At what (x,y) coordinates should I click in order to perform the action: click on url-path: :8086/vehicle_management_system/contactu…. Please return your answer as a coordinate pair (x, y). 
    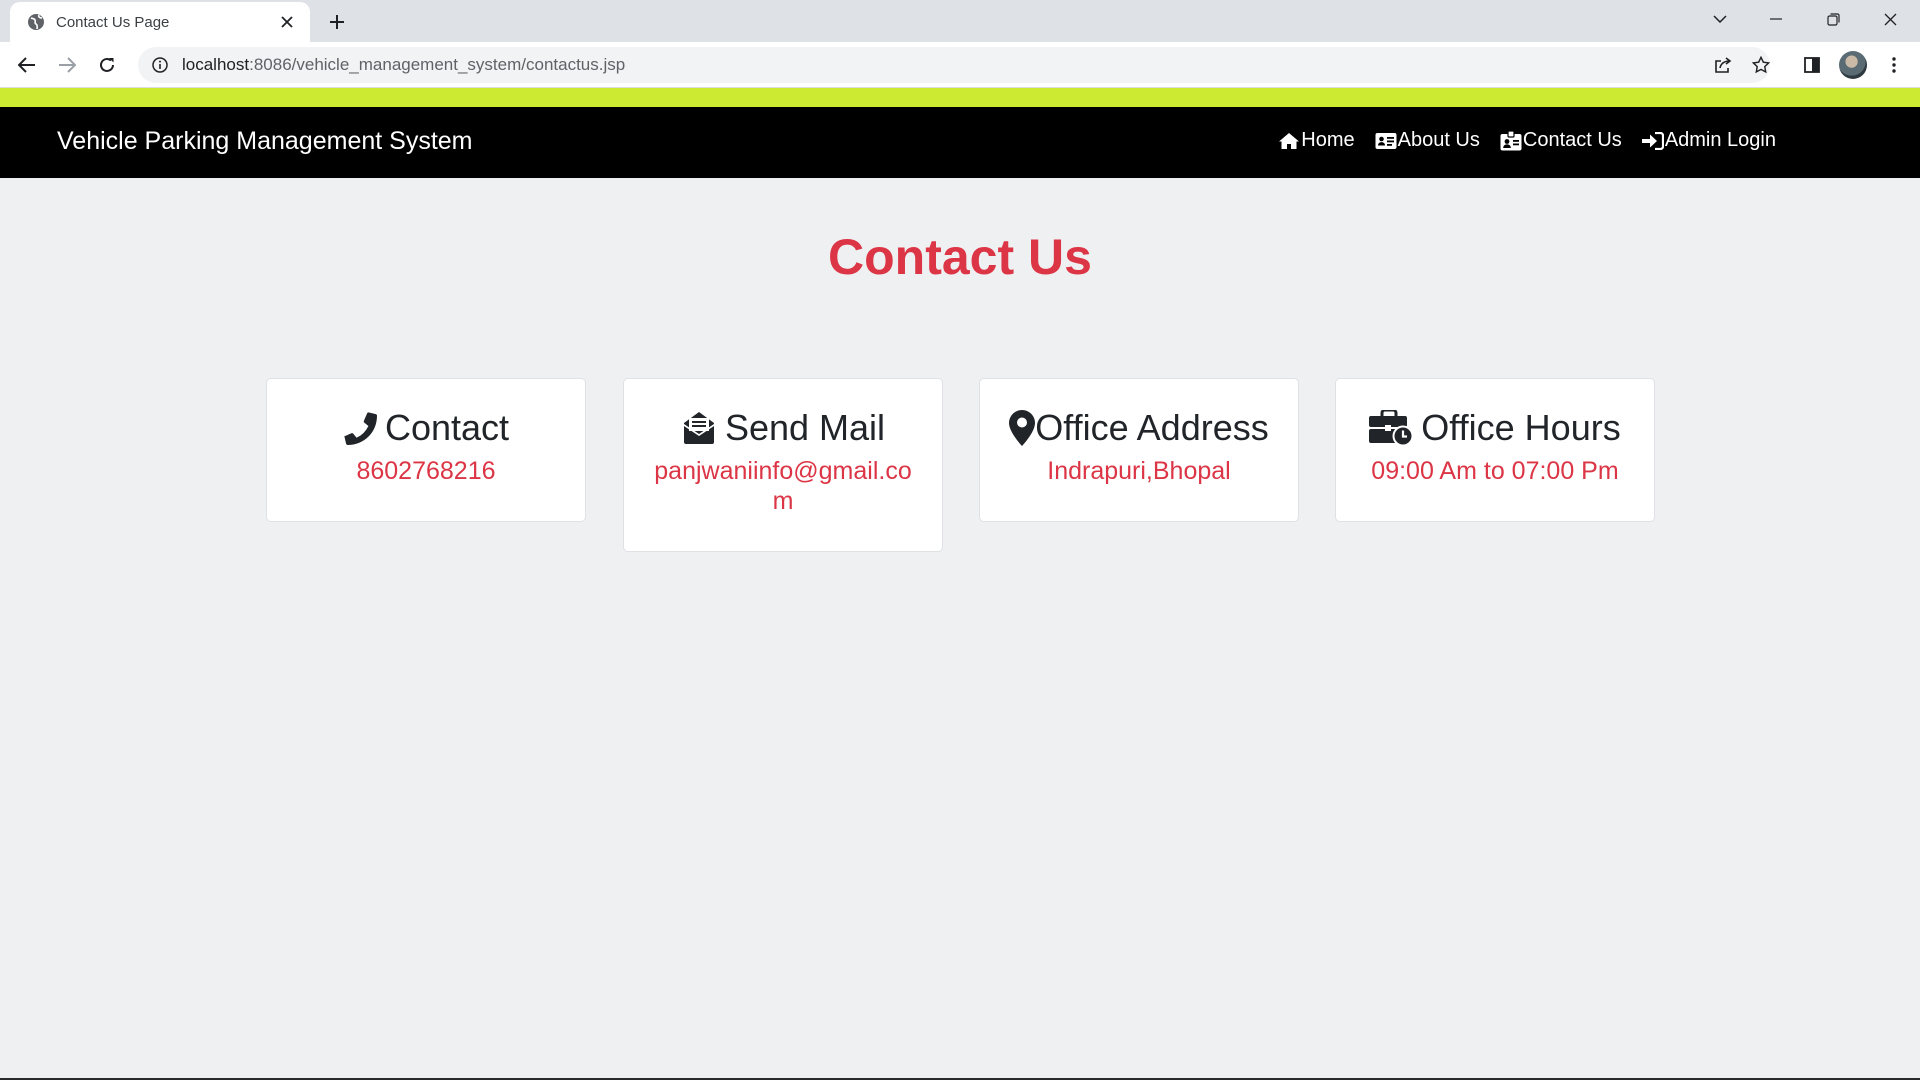
    Looking at the image, I should click on (437, 64).